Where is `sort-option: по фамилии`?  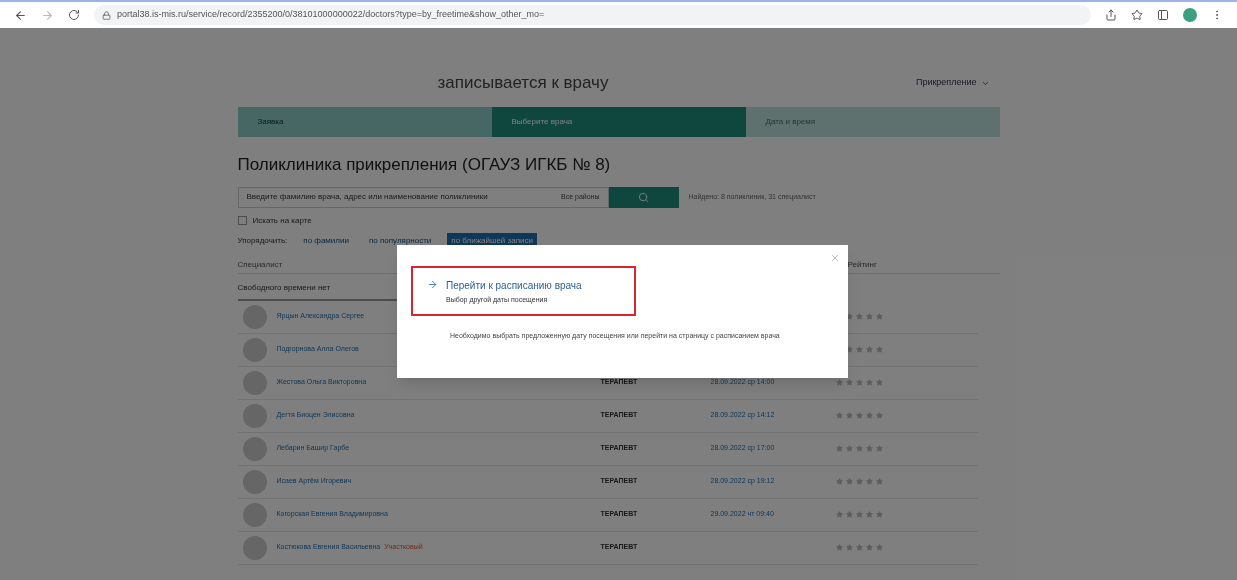 sort-option: по фамилии is located at coordinates (326, 240).